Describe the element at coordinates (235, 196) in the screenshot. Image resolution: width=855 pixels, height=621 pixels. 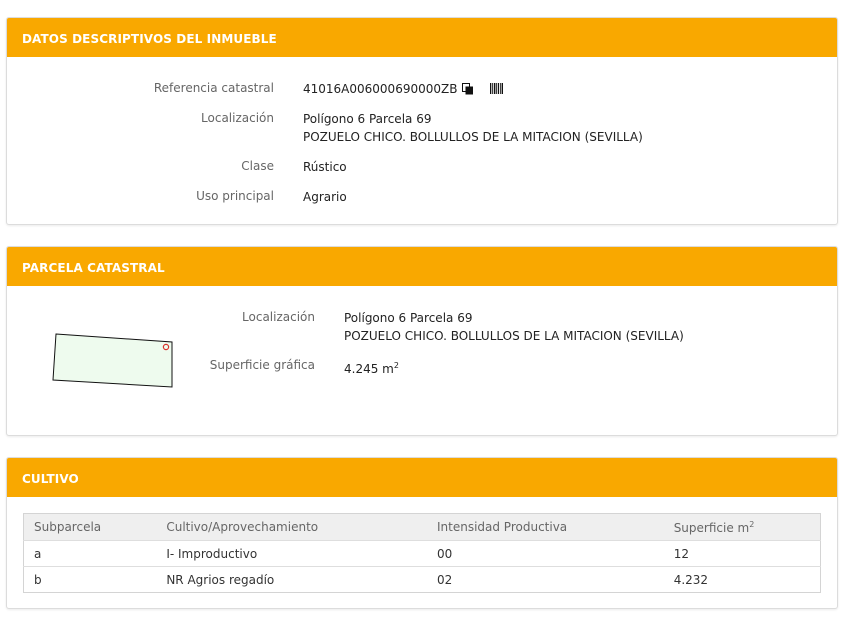
I see `uso-label: Uso principal` at that location.